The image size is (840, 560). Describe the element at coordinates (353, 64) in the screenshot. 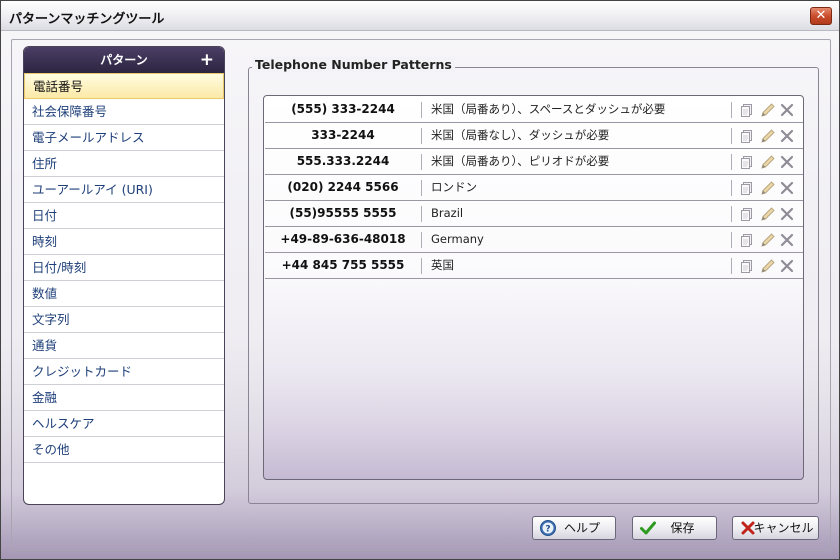

I see `pattern-group-title: Telephone Number Patterns` at that location.